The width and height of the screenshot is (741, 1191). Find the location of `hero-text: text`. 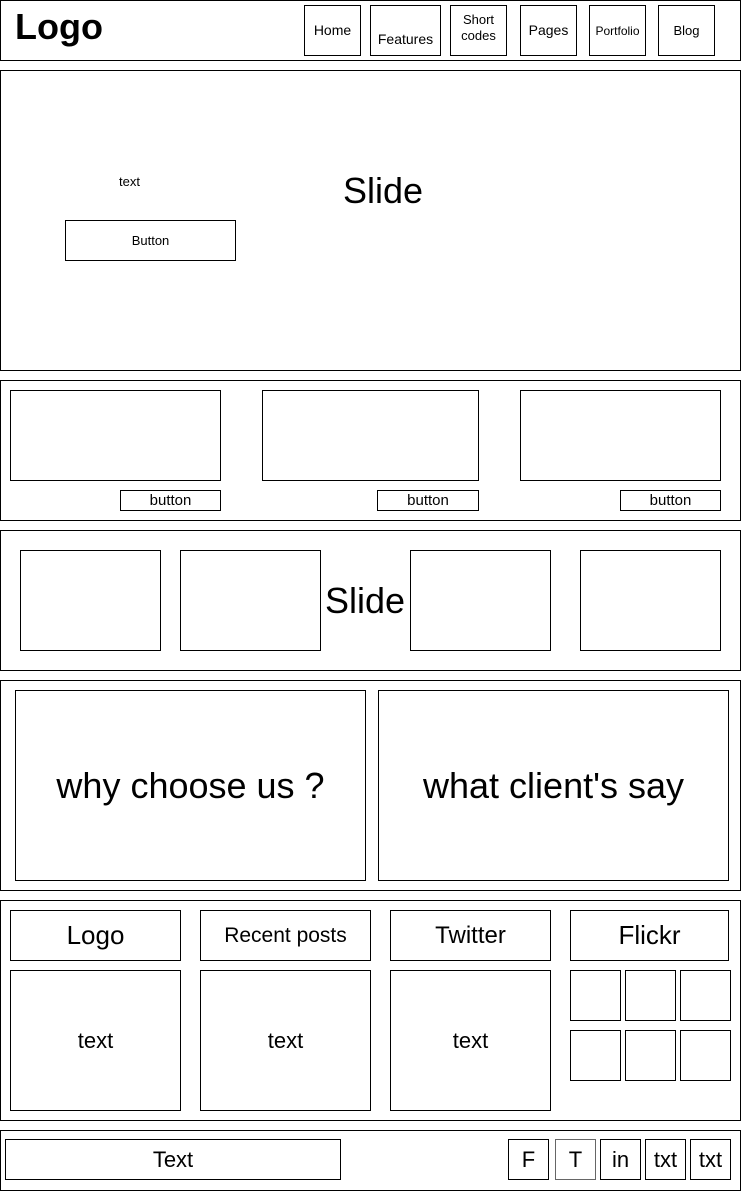

hero-text: text is located at coordinates (129, 181).